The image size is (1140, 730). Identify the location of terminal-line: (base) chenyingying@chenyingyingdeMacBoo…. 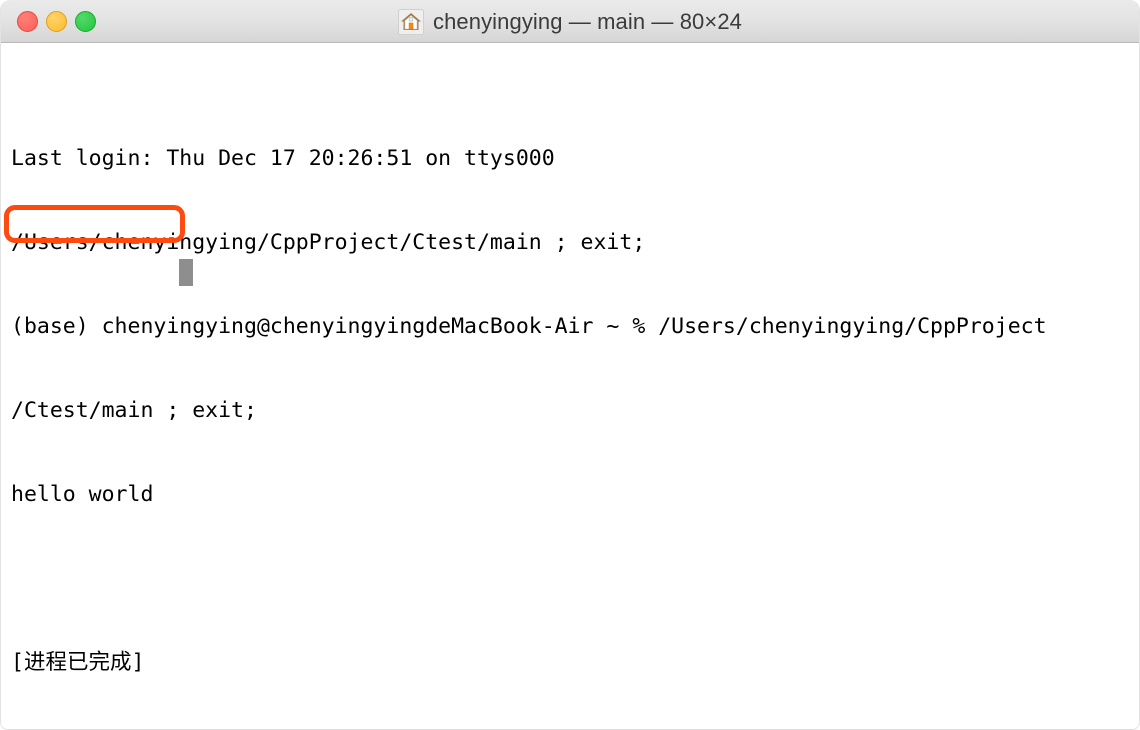
(529, 326).